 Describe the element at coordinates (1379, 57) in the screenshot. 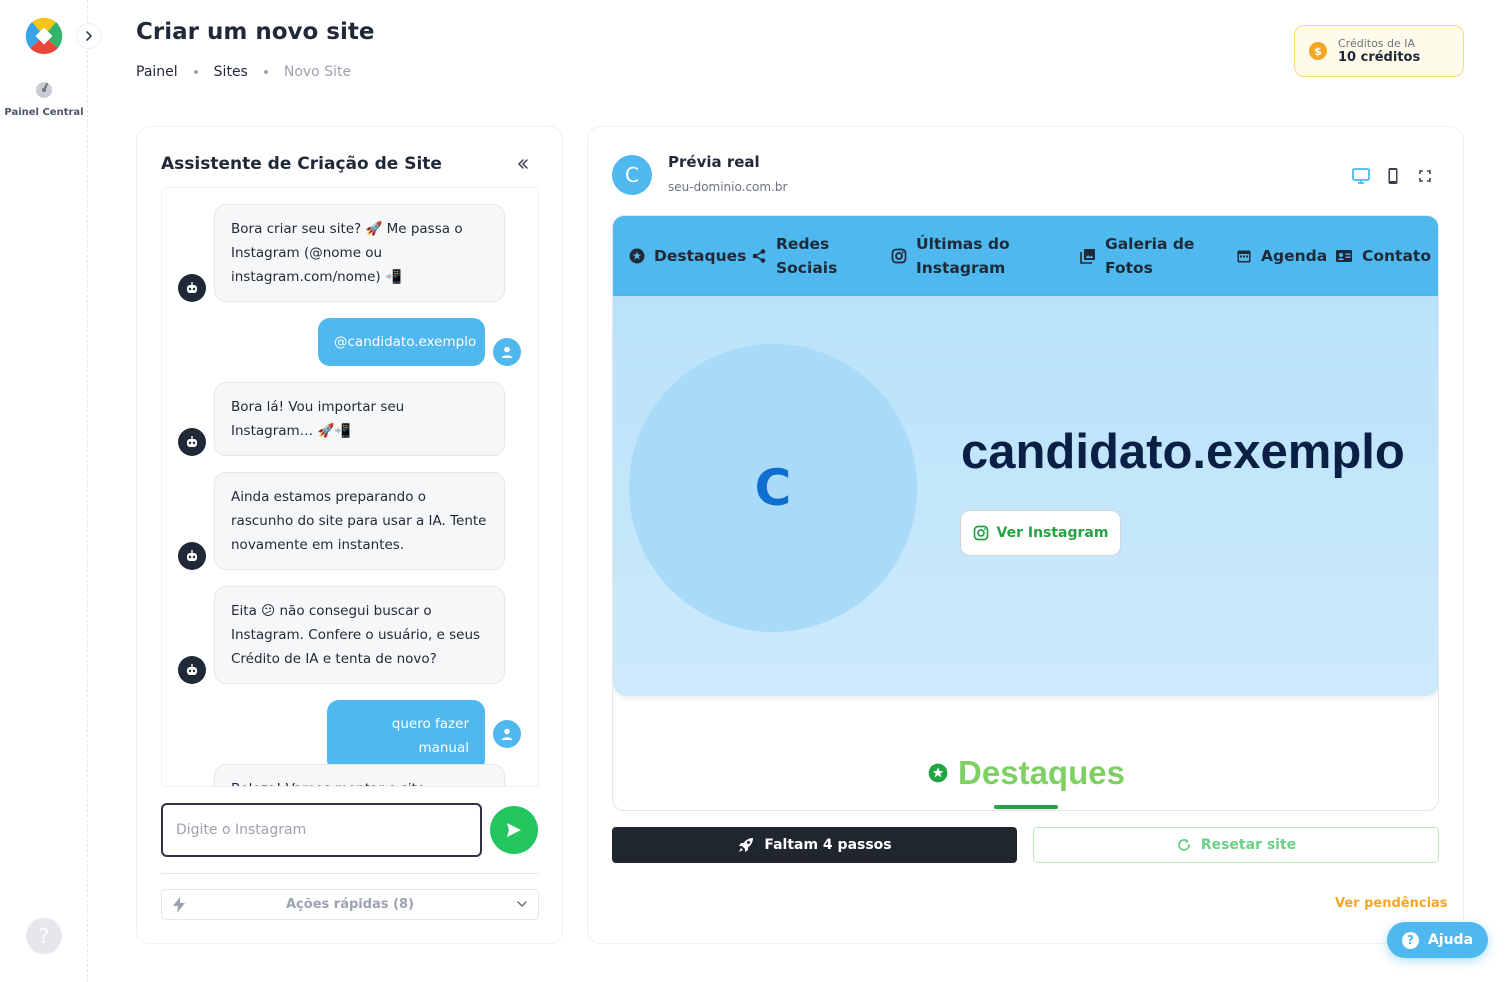

I see `credits-value: 10 créditos` at that location.